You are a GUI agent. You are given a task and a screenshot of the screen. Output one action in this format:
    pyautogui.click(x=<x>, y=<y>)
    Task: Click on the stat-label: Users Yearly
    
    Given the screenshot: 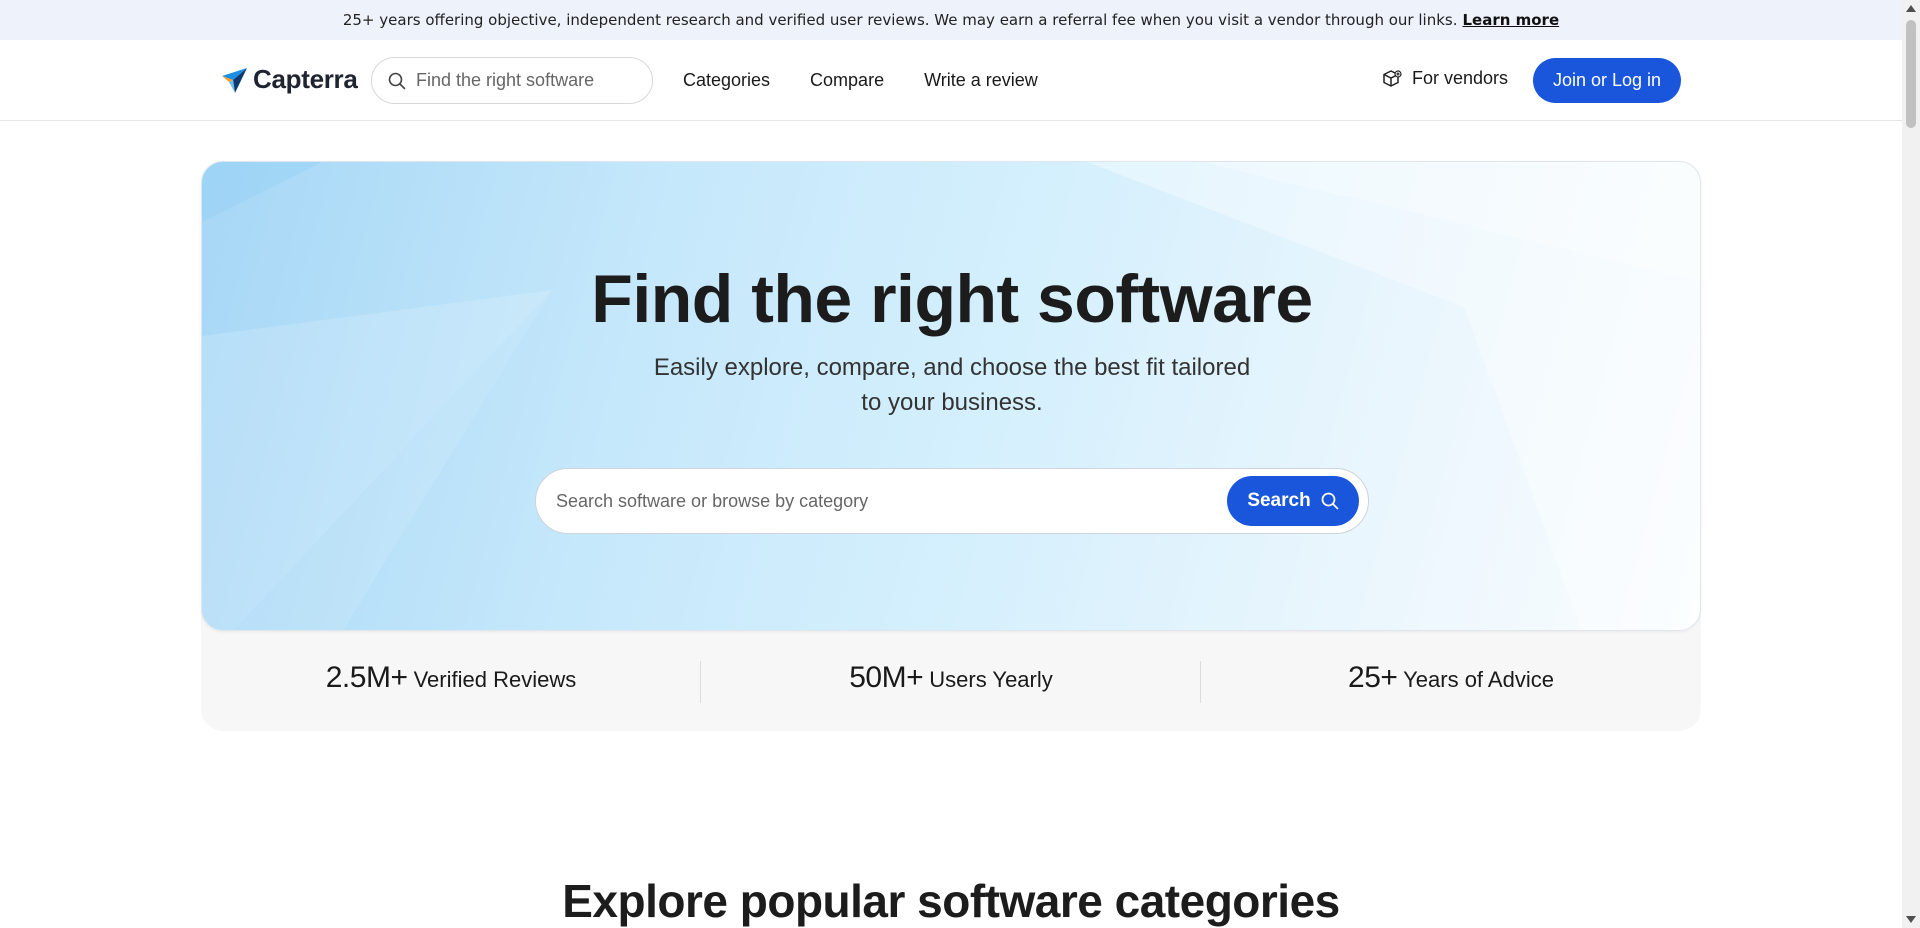 What is the action you would take?
    pyautogui.click(x=991, y=679)
    